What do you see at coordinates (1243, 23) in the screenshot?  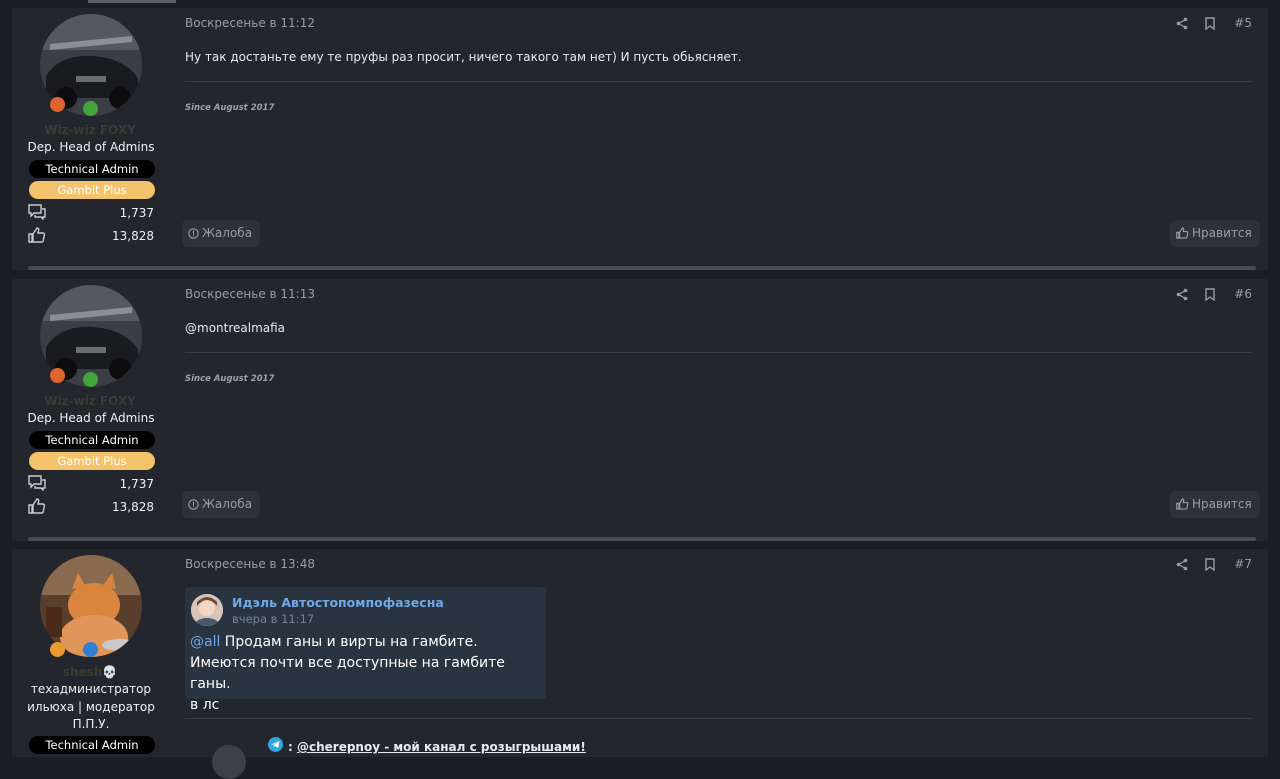 I see `post-number: #5` at bounding box center [1243, 23].